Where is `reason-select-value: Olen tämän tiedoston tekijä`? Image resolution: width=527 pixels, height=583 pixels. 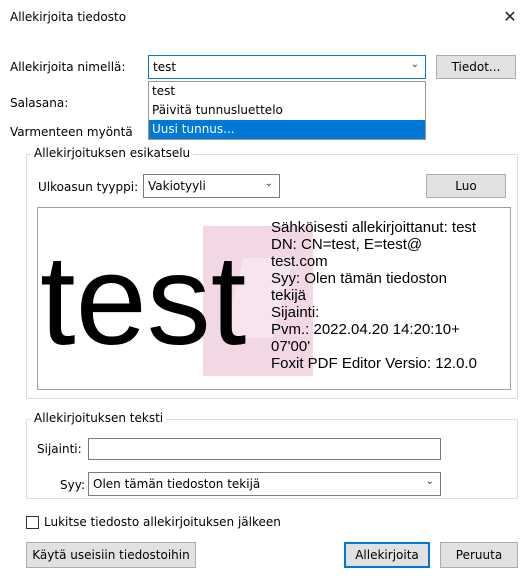
reason-select-value: Olen tämän tiedoston tekijä is located at coordinates (177, 484).